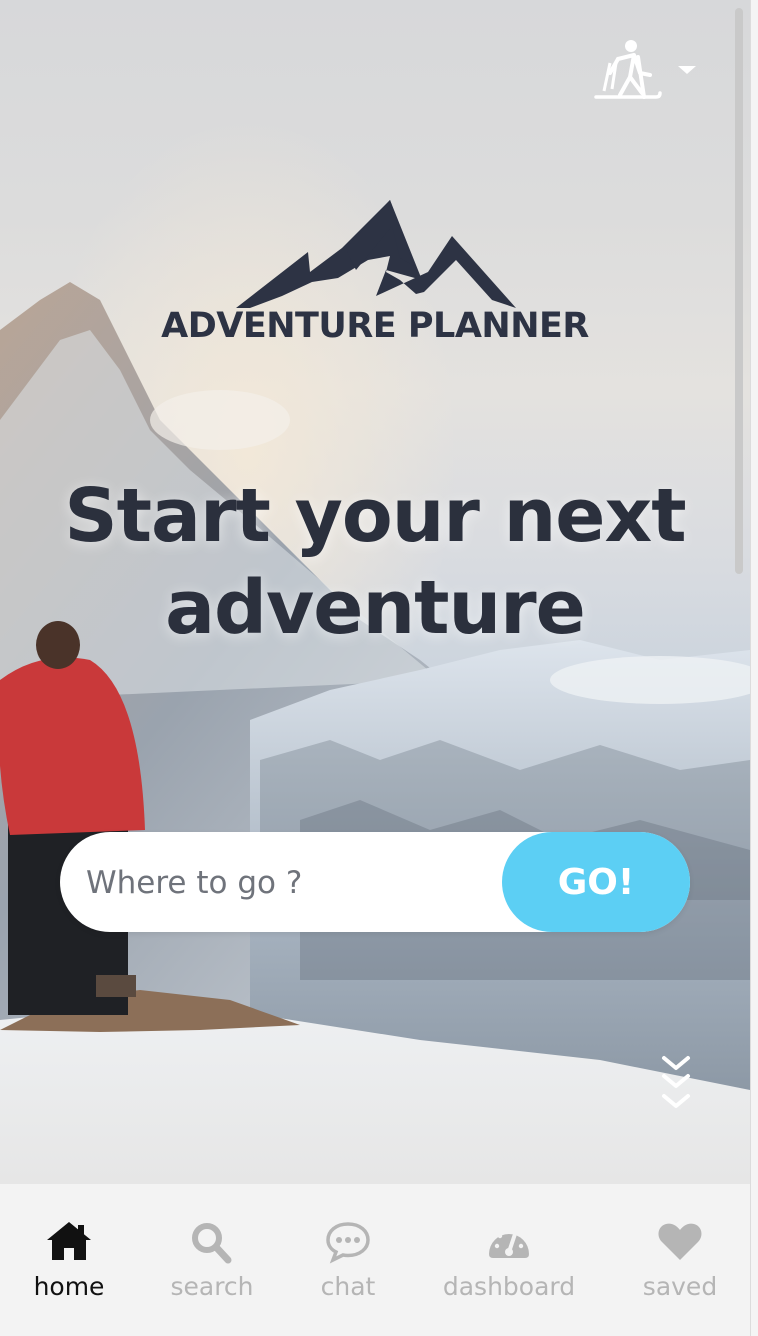  I want to click on nav-label-home: home, so click(69, 1286).